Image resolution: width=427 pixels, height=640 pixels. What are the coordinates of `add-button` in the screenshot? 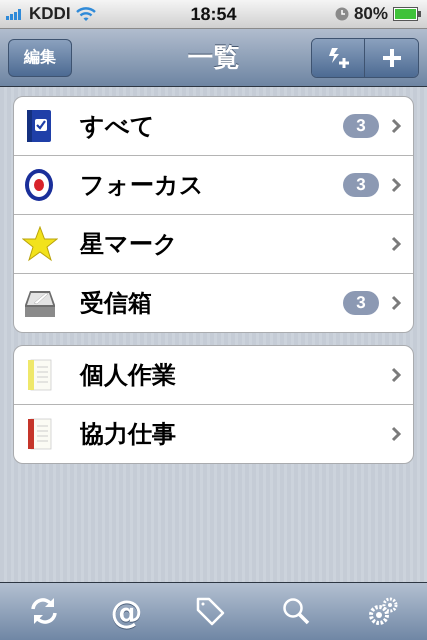 It's located at (391, 57).